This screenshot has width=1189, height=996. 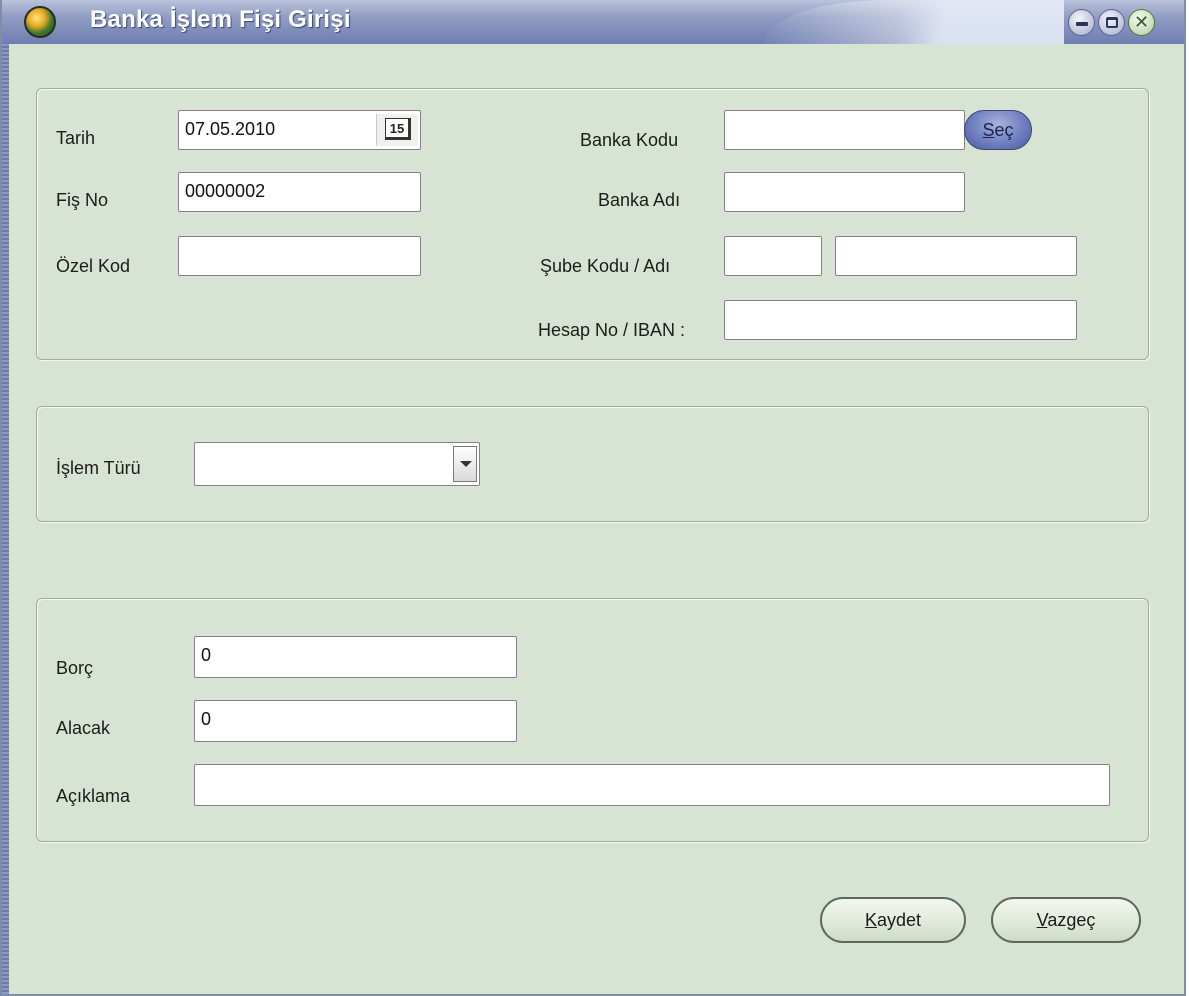 I want to click on calendar-button: 15, so click(x=397, y=130).